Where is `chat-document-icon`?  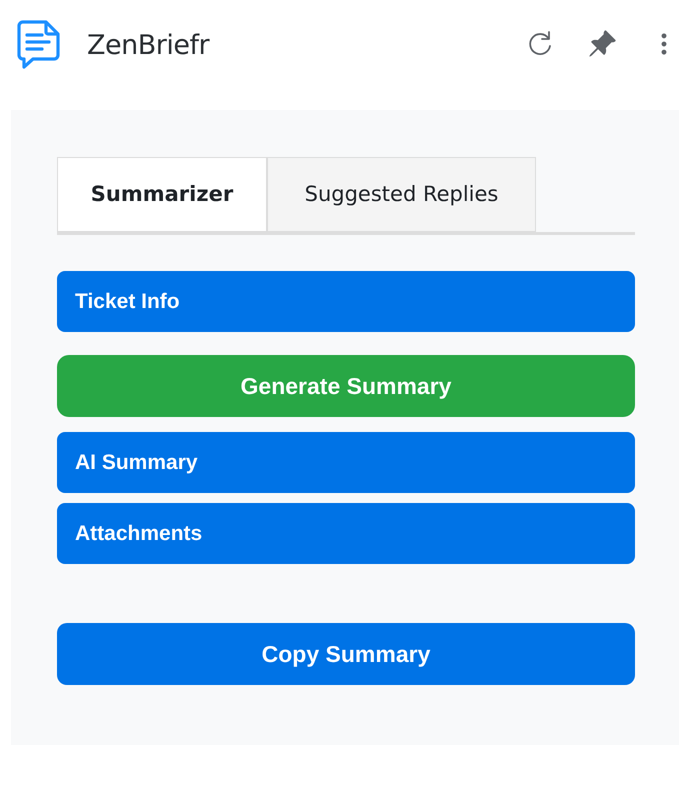
chat-document-icon is located at coordinates (39, 44).